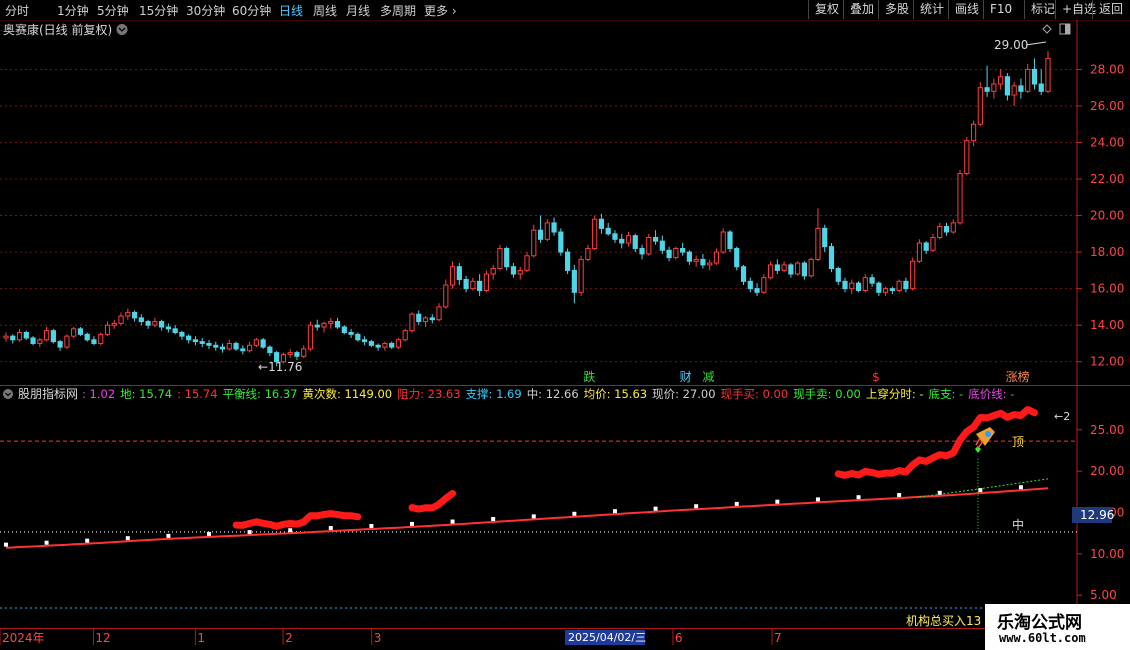  What do you see at coordinates (686, 377) in the screenshot?
I see `event-marker: 财` at bounding box center [686, 377].